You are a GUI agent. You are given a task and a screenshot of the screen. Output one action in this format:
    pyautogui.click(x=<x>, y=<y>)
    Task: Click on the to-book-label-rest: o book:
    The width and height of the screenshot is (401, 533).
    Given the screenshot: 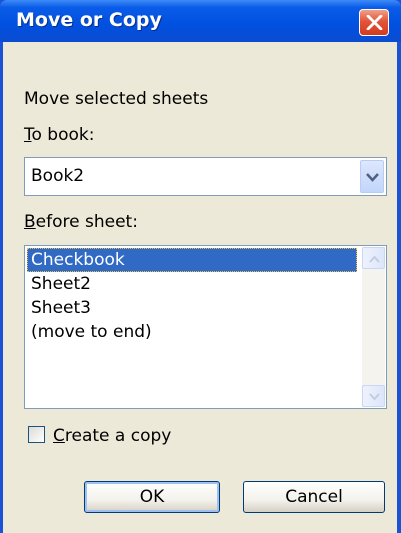 What is the action you would take?
    pyautogui.click(x=63, y=135)
    